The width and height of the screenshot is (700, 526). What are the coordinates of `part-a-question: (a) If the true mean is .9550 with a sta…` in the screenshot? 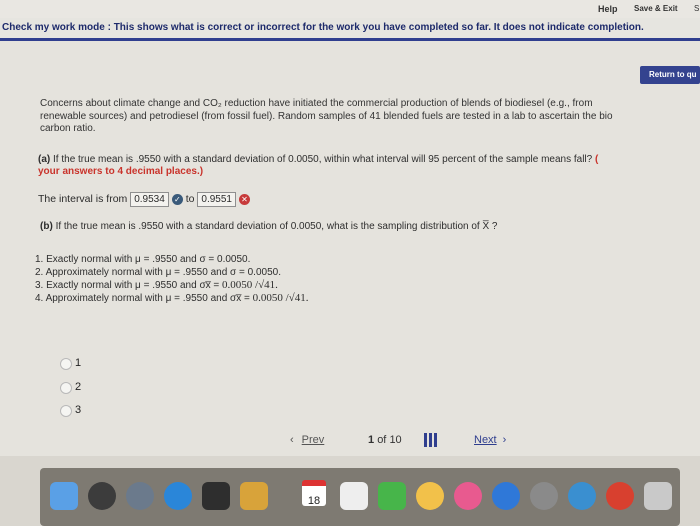 It's located at (369, 166).